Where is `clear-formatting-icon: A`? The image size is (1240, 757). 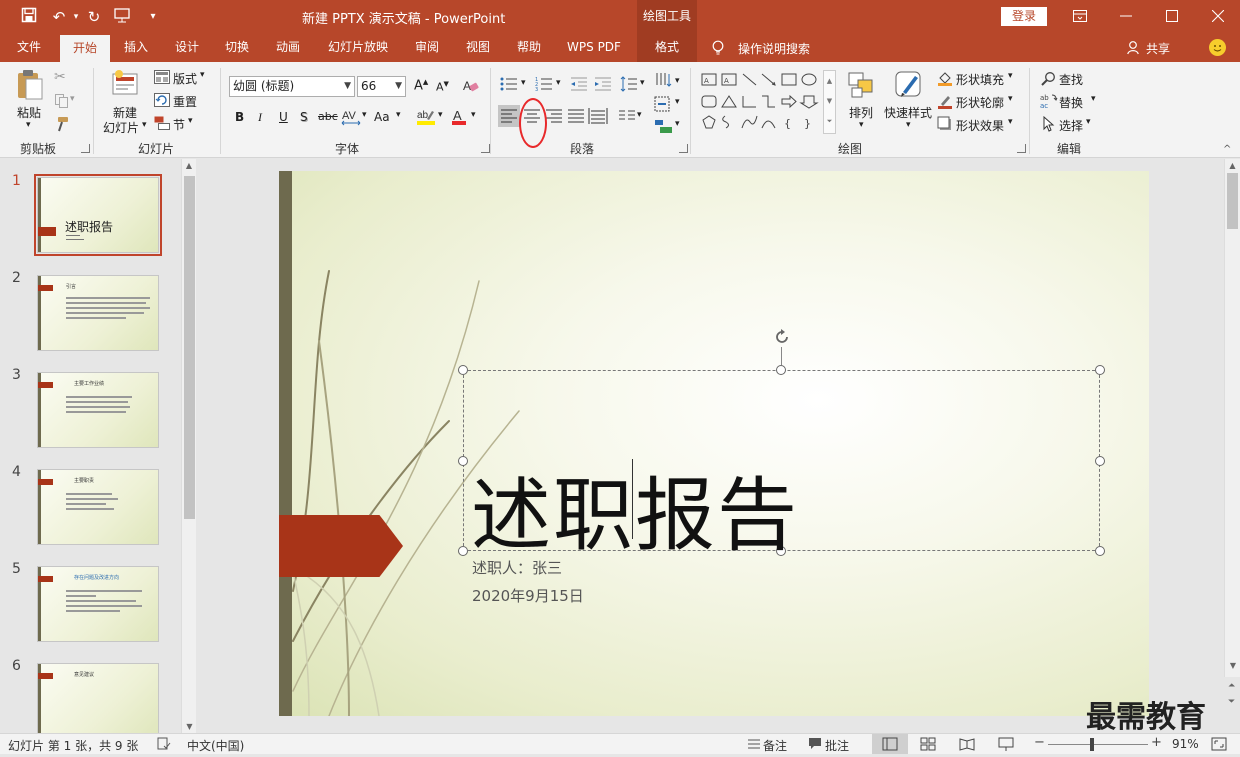 clear-formatting-icon: A is located at coordinates (471, 87).